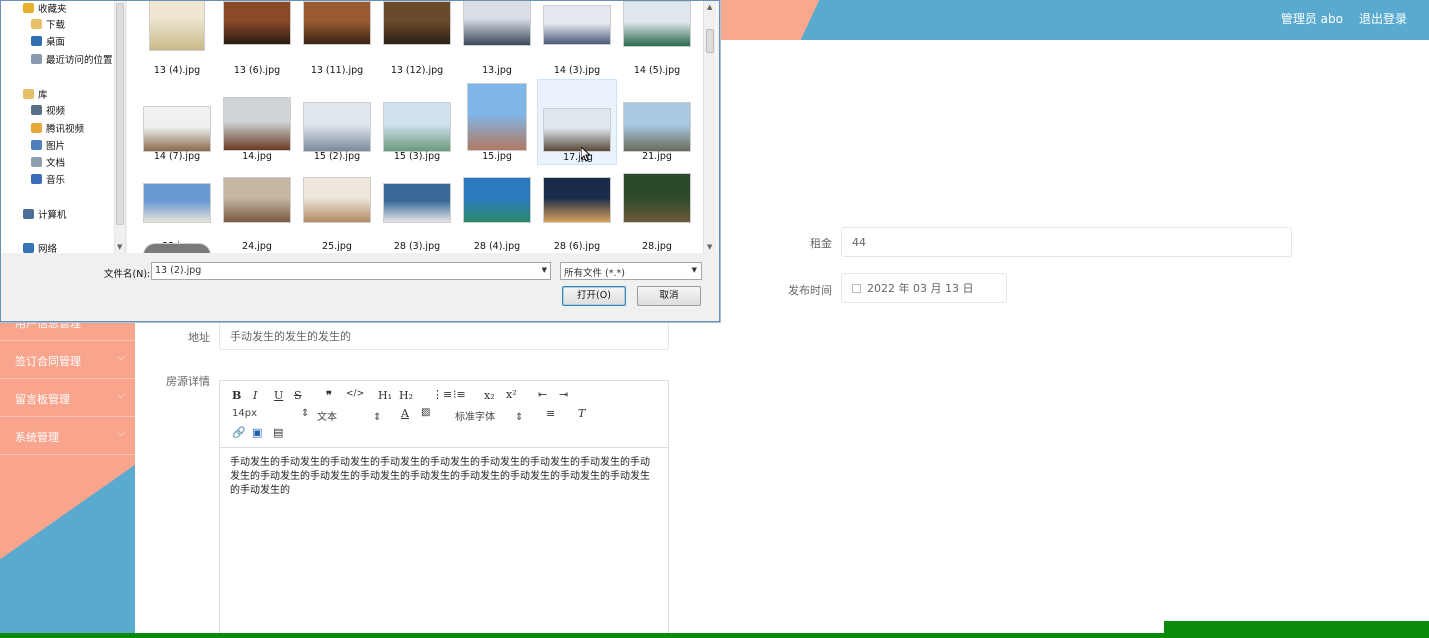 The height and width of the screenshot is (638, 1429). I want to click on file-item: 14 (7).jpg, so click(177, 122).